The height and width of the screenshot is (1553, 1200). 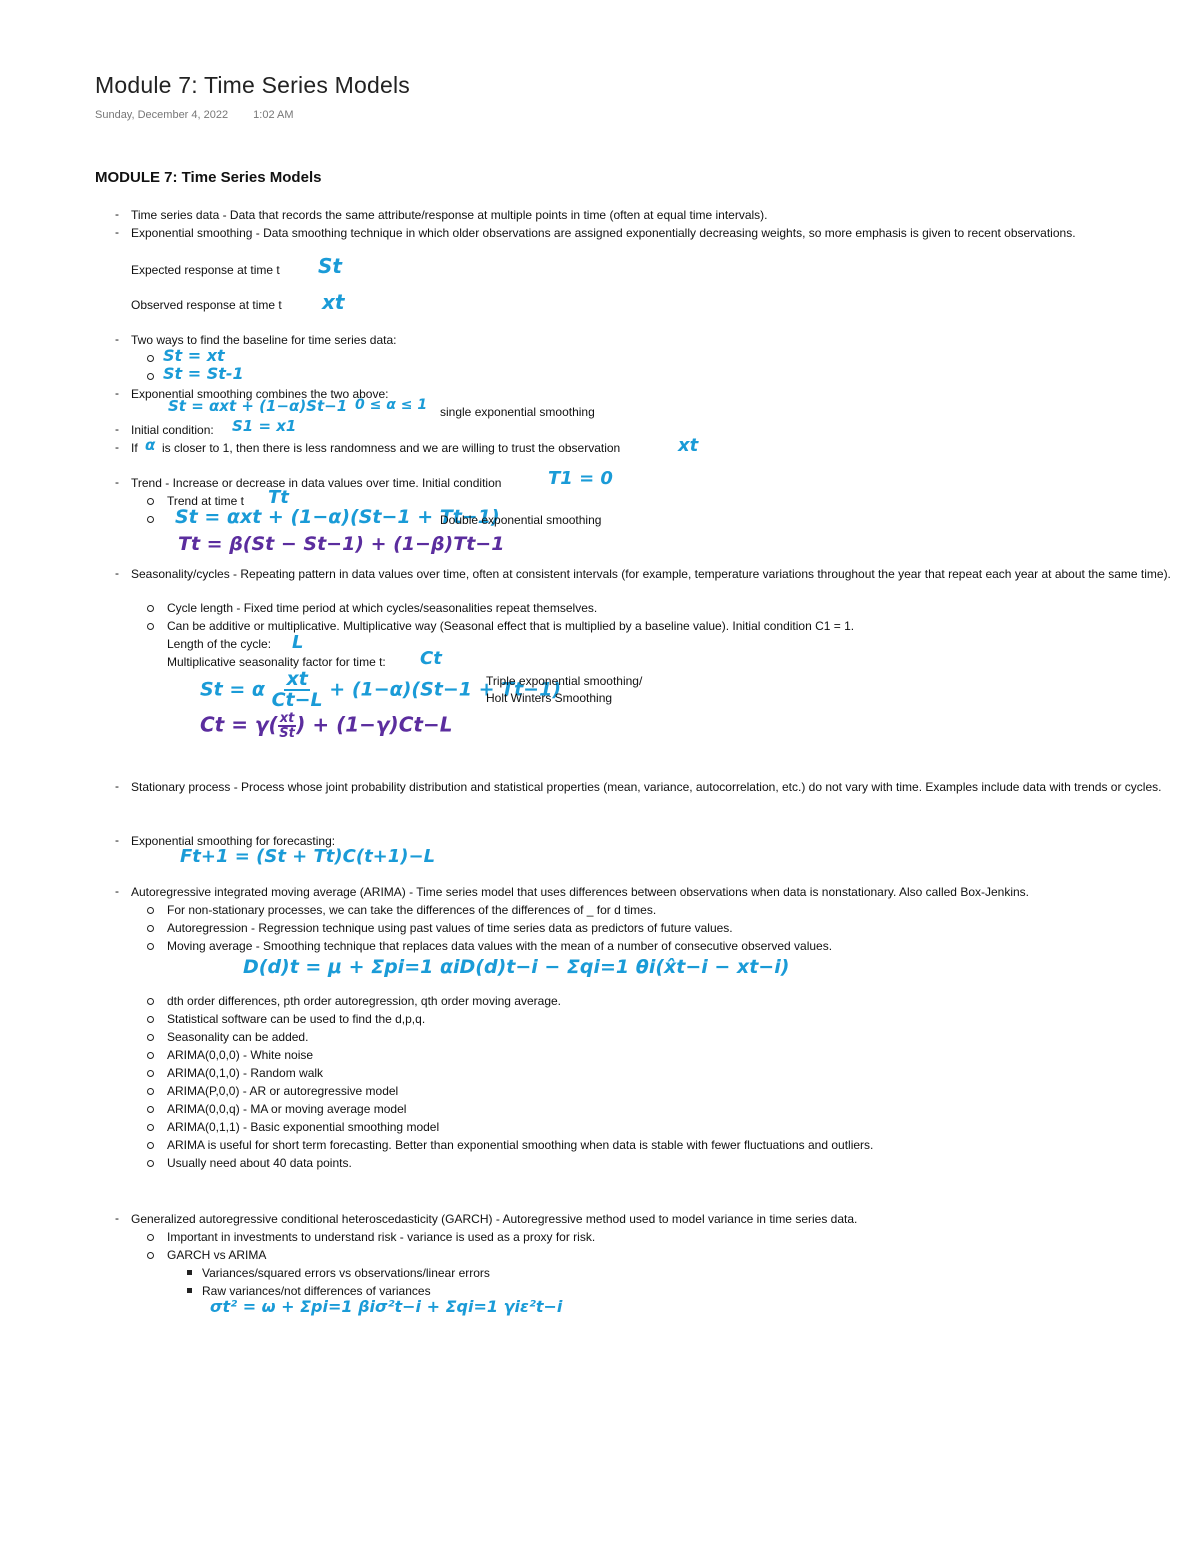 What do you see at coordinates (264, 426) in the screenshot?
I see `handwritten-initial: S1 = x1` at bounding box center [264, 426].